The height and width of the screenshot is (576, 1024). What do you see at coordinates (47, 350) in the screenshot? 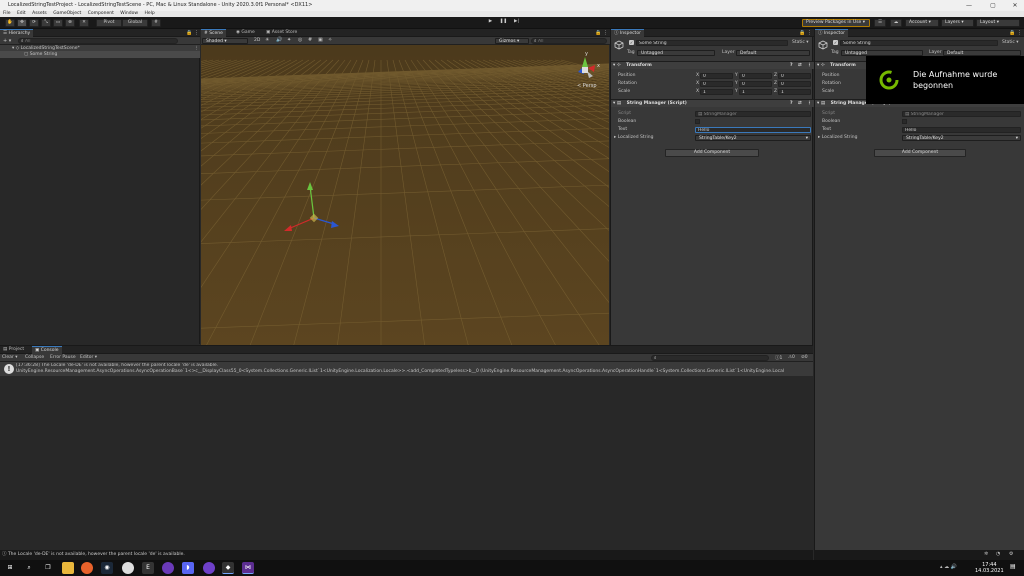
I see `tab-console: ▣ Console` at bounding box center [47, 350].